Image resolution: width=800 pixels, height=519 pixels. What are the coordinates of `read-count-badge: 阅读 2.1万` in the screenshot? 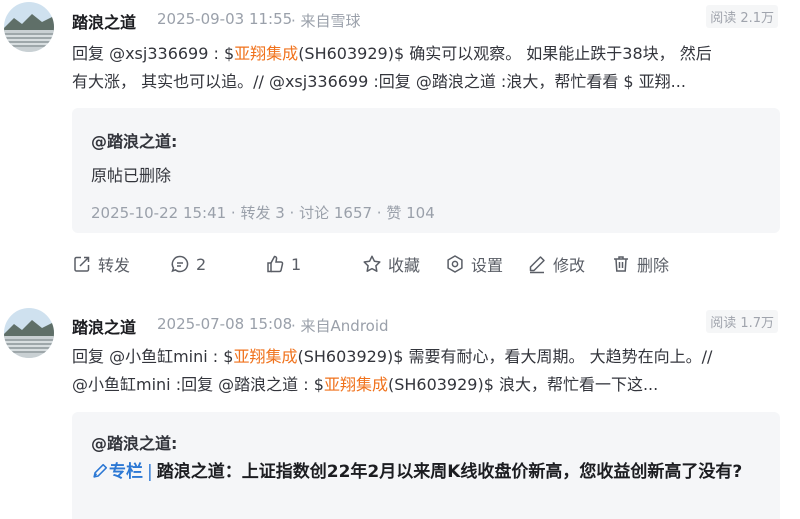 It's located at (742, 16).